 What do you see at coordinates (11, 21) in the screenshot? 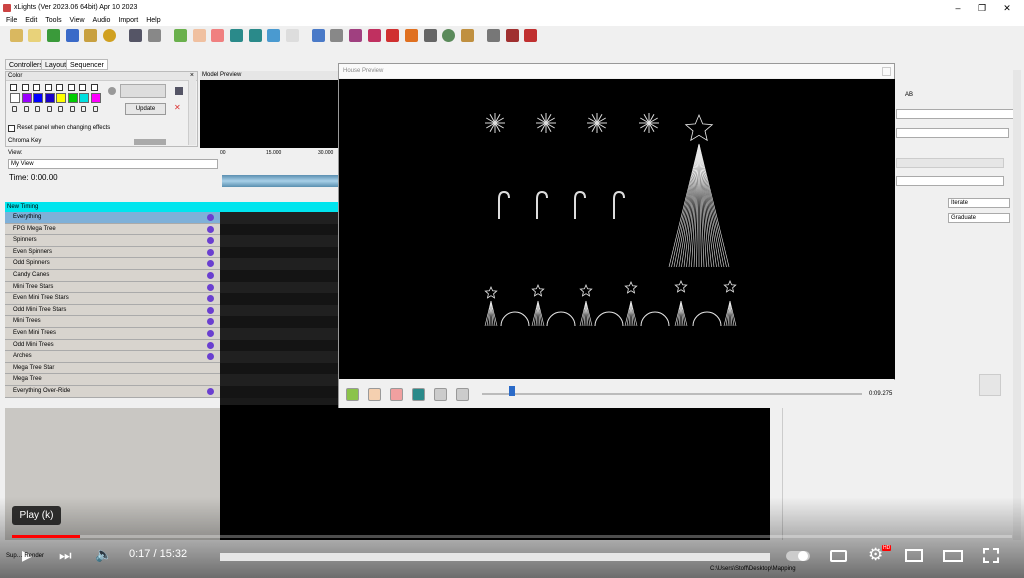
I see `menu-file: File` at bounding box center [11, 21].